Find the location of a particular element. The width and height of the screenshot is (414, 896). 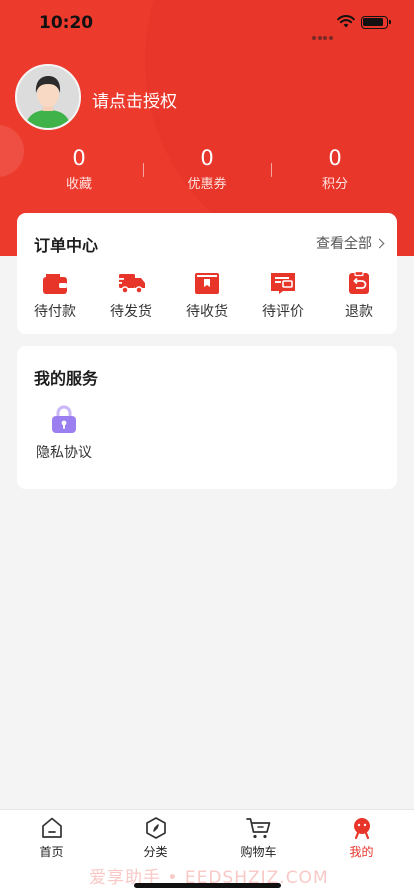

tab-label: 首页 is located at coordinates (51, 852).